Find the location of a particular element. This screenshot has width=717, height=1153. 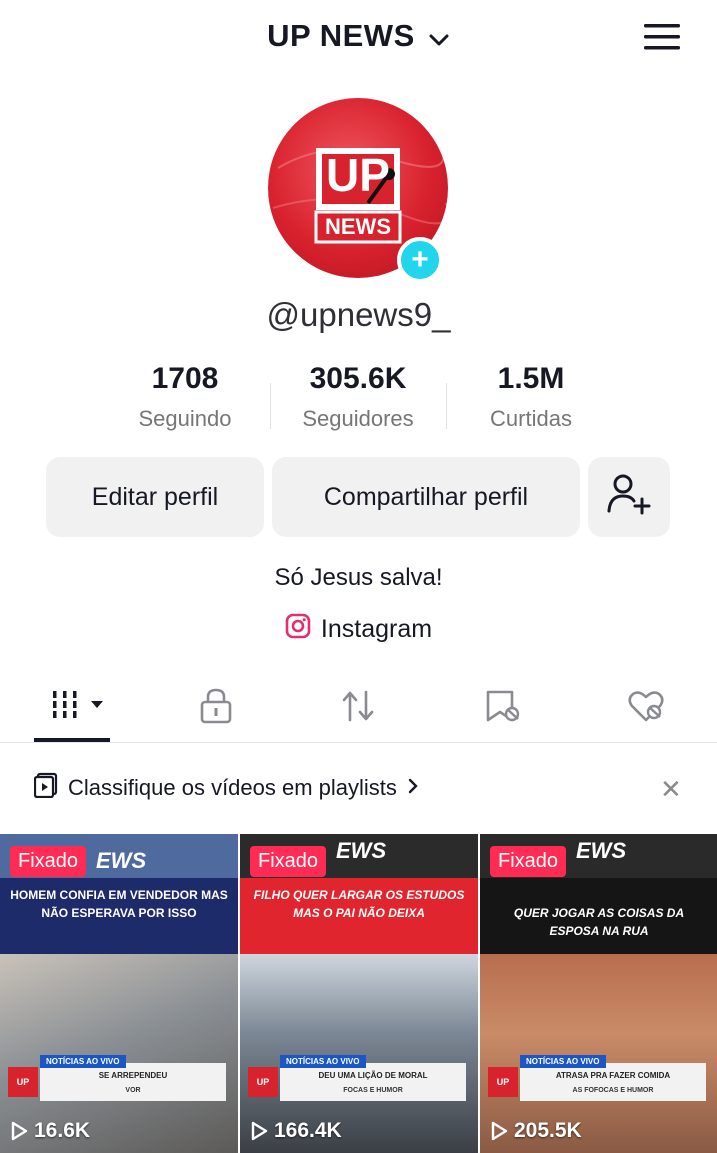

profile-handle: @upnews9_ is located at coordinates (358, 314).